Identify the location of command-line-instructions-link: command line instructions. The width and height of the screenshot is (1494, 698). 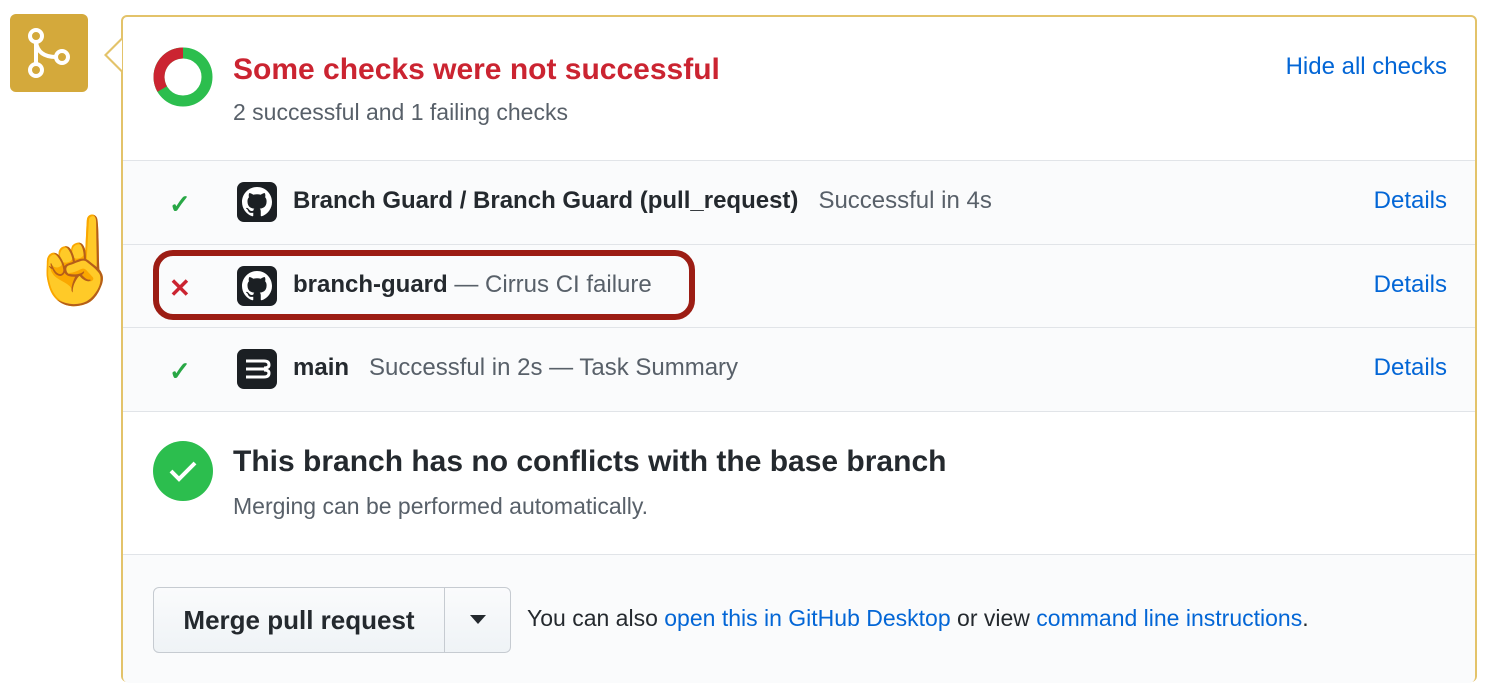
(1169, 618).